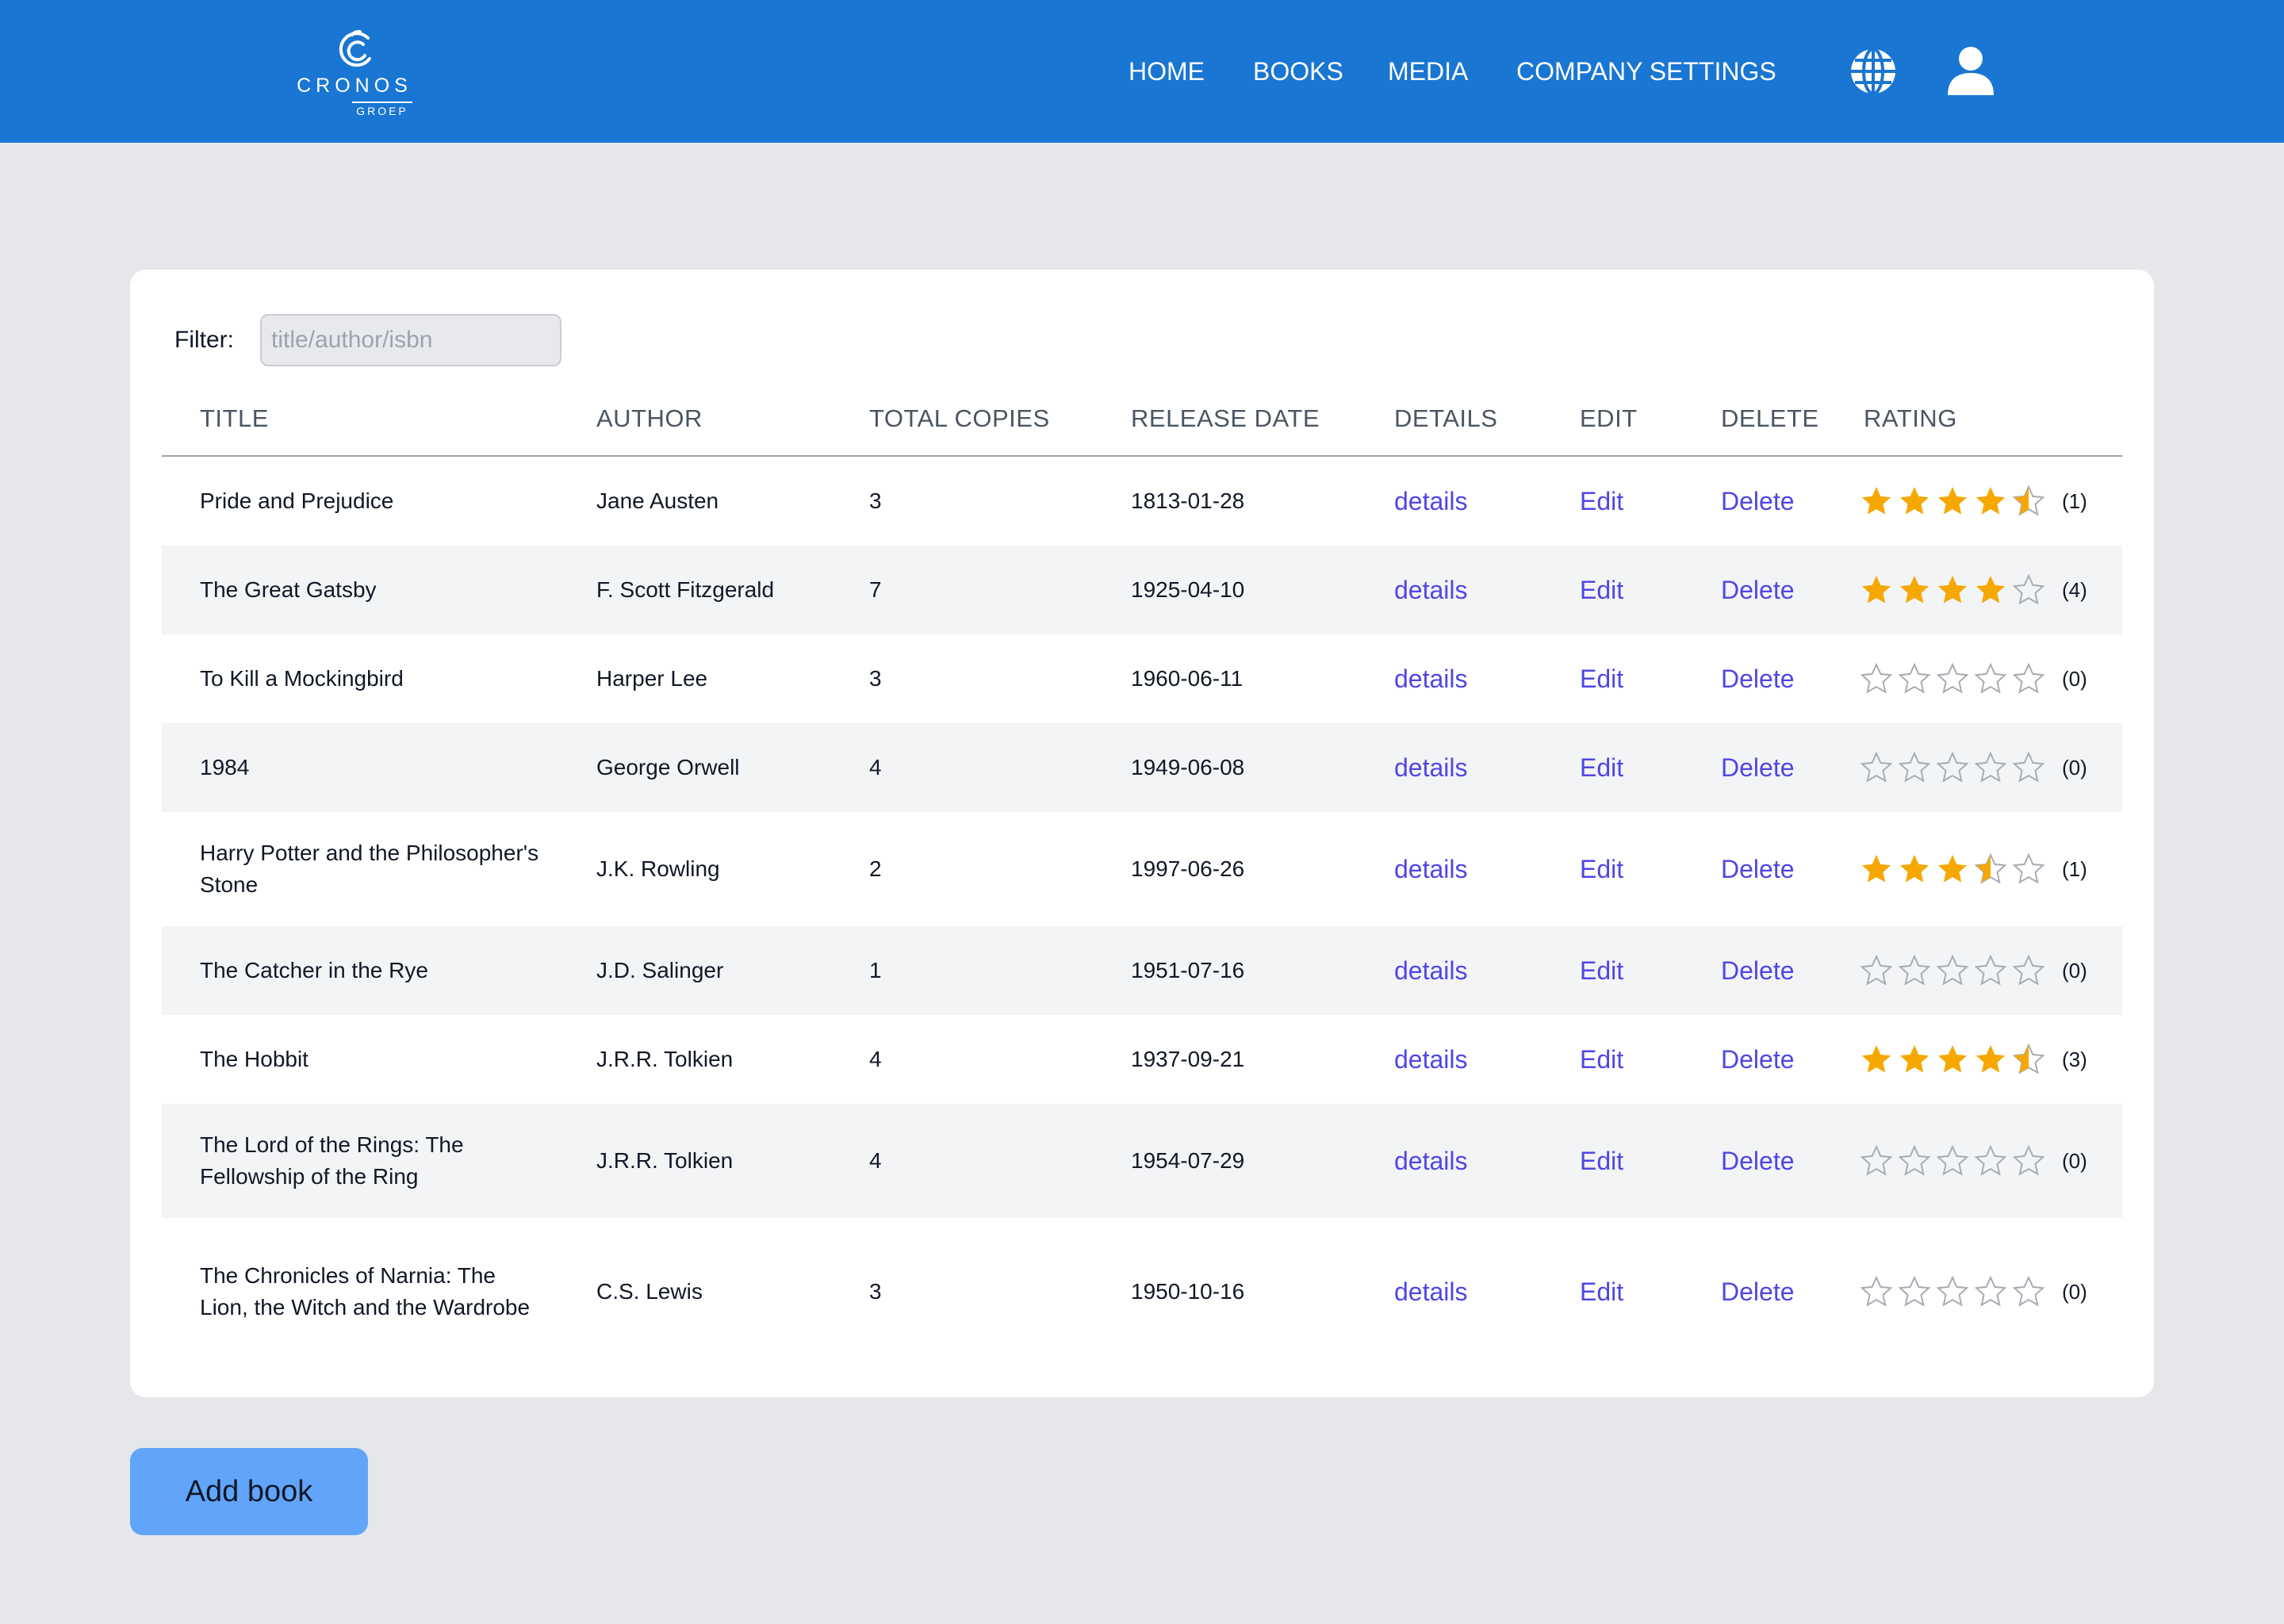 This screenshot has height=1624, width=2284. Describe the element at coordinates (1225, 418) in the screenshot. I see `column-header-release-date: RELEASE DATE` at that location.